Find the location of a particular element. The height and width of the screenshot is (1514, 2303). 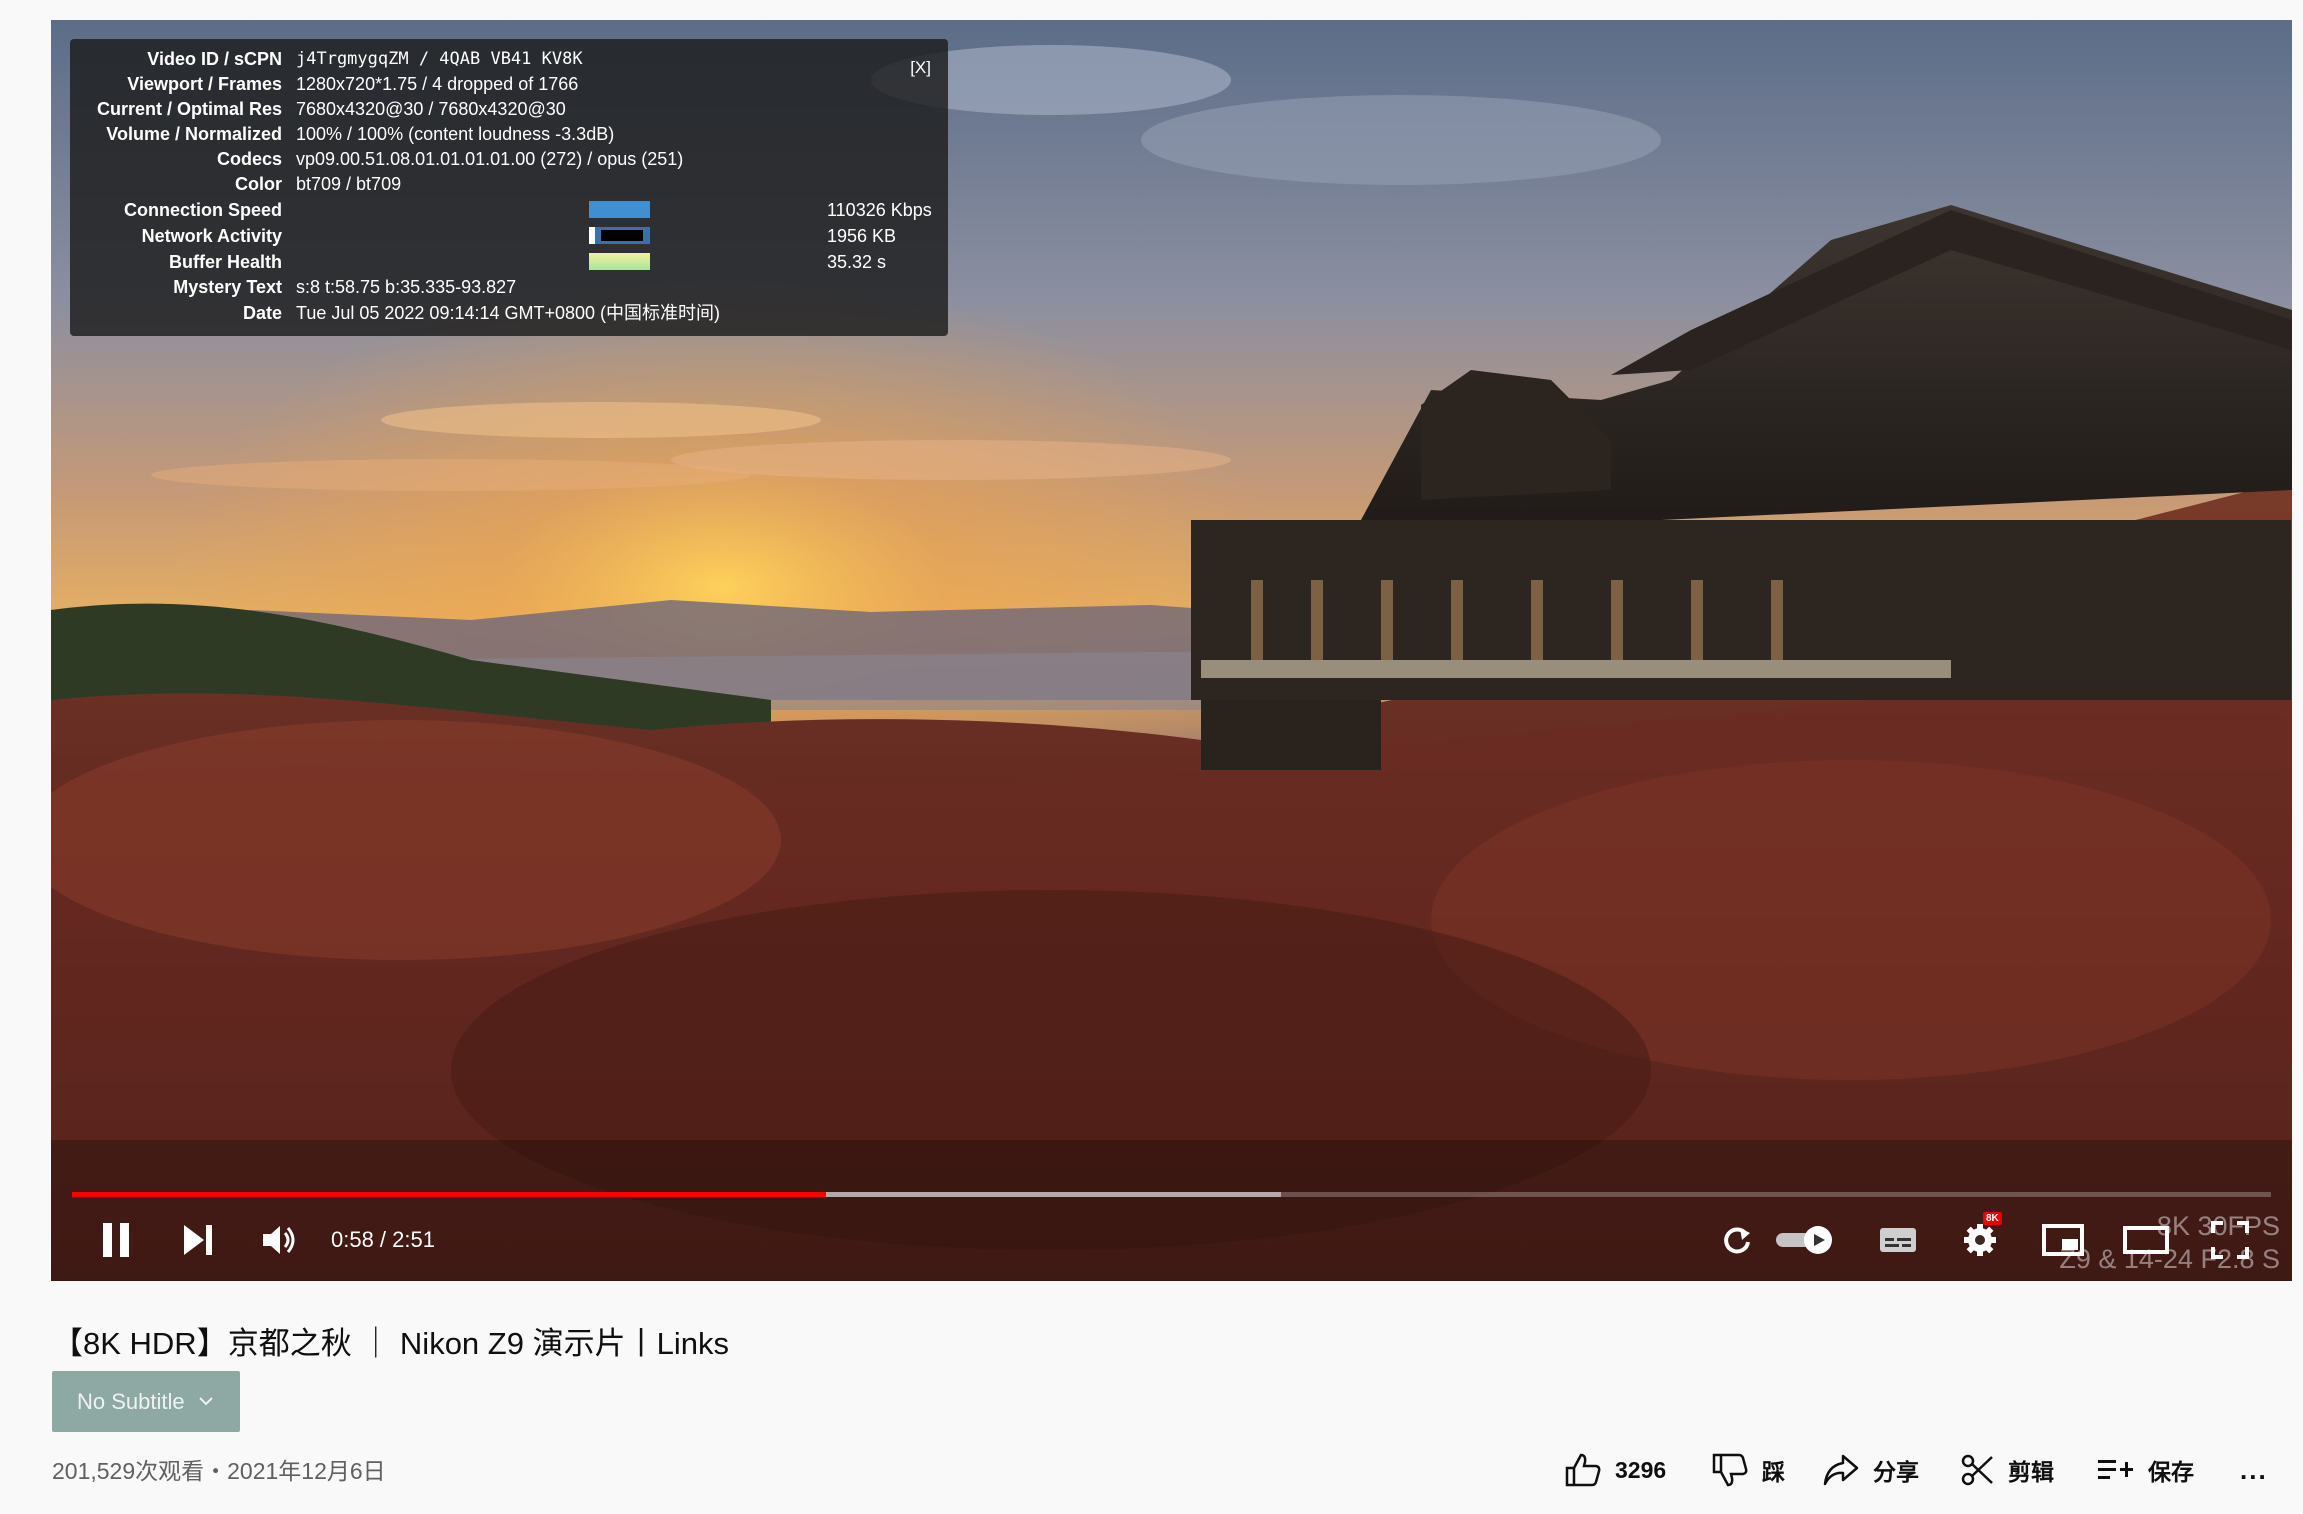

video-meta: 201,529次观看・2021年12月6日 is located at coordinates (219, 1471).